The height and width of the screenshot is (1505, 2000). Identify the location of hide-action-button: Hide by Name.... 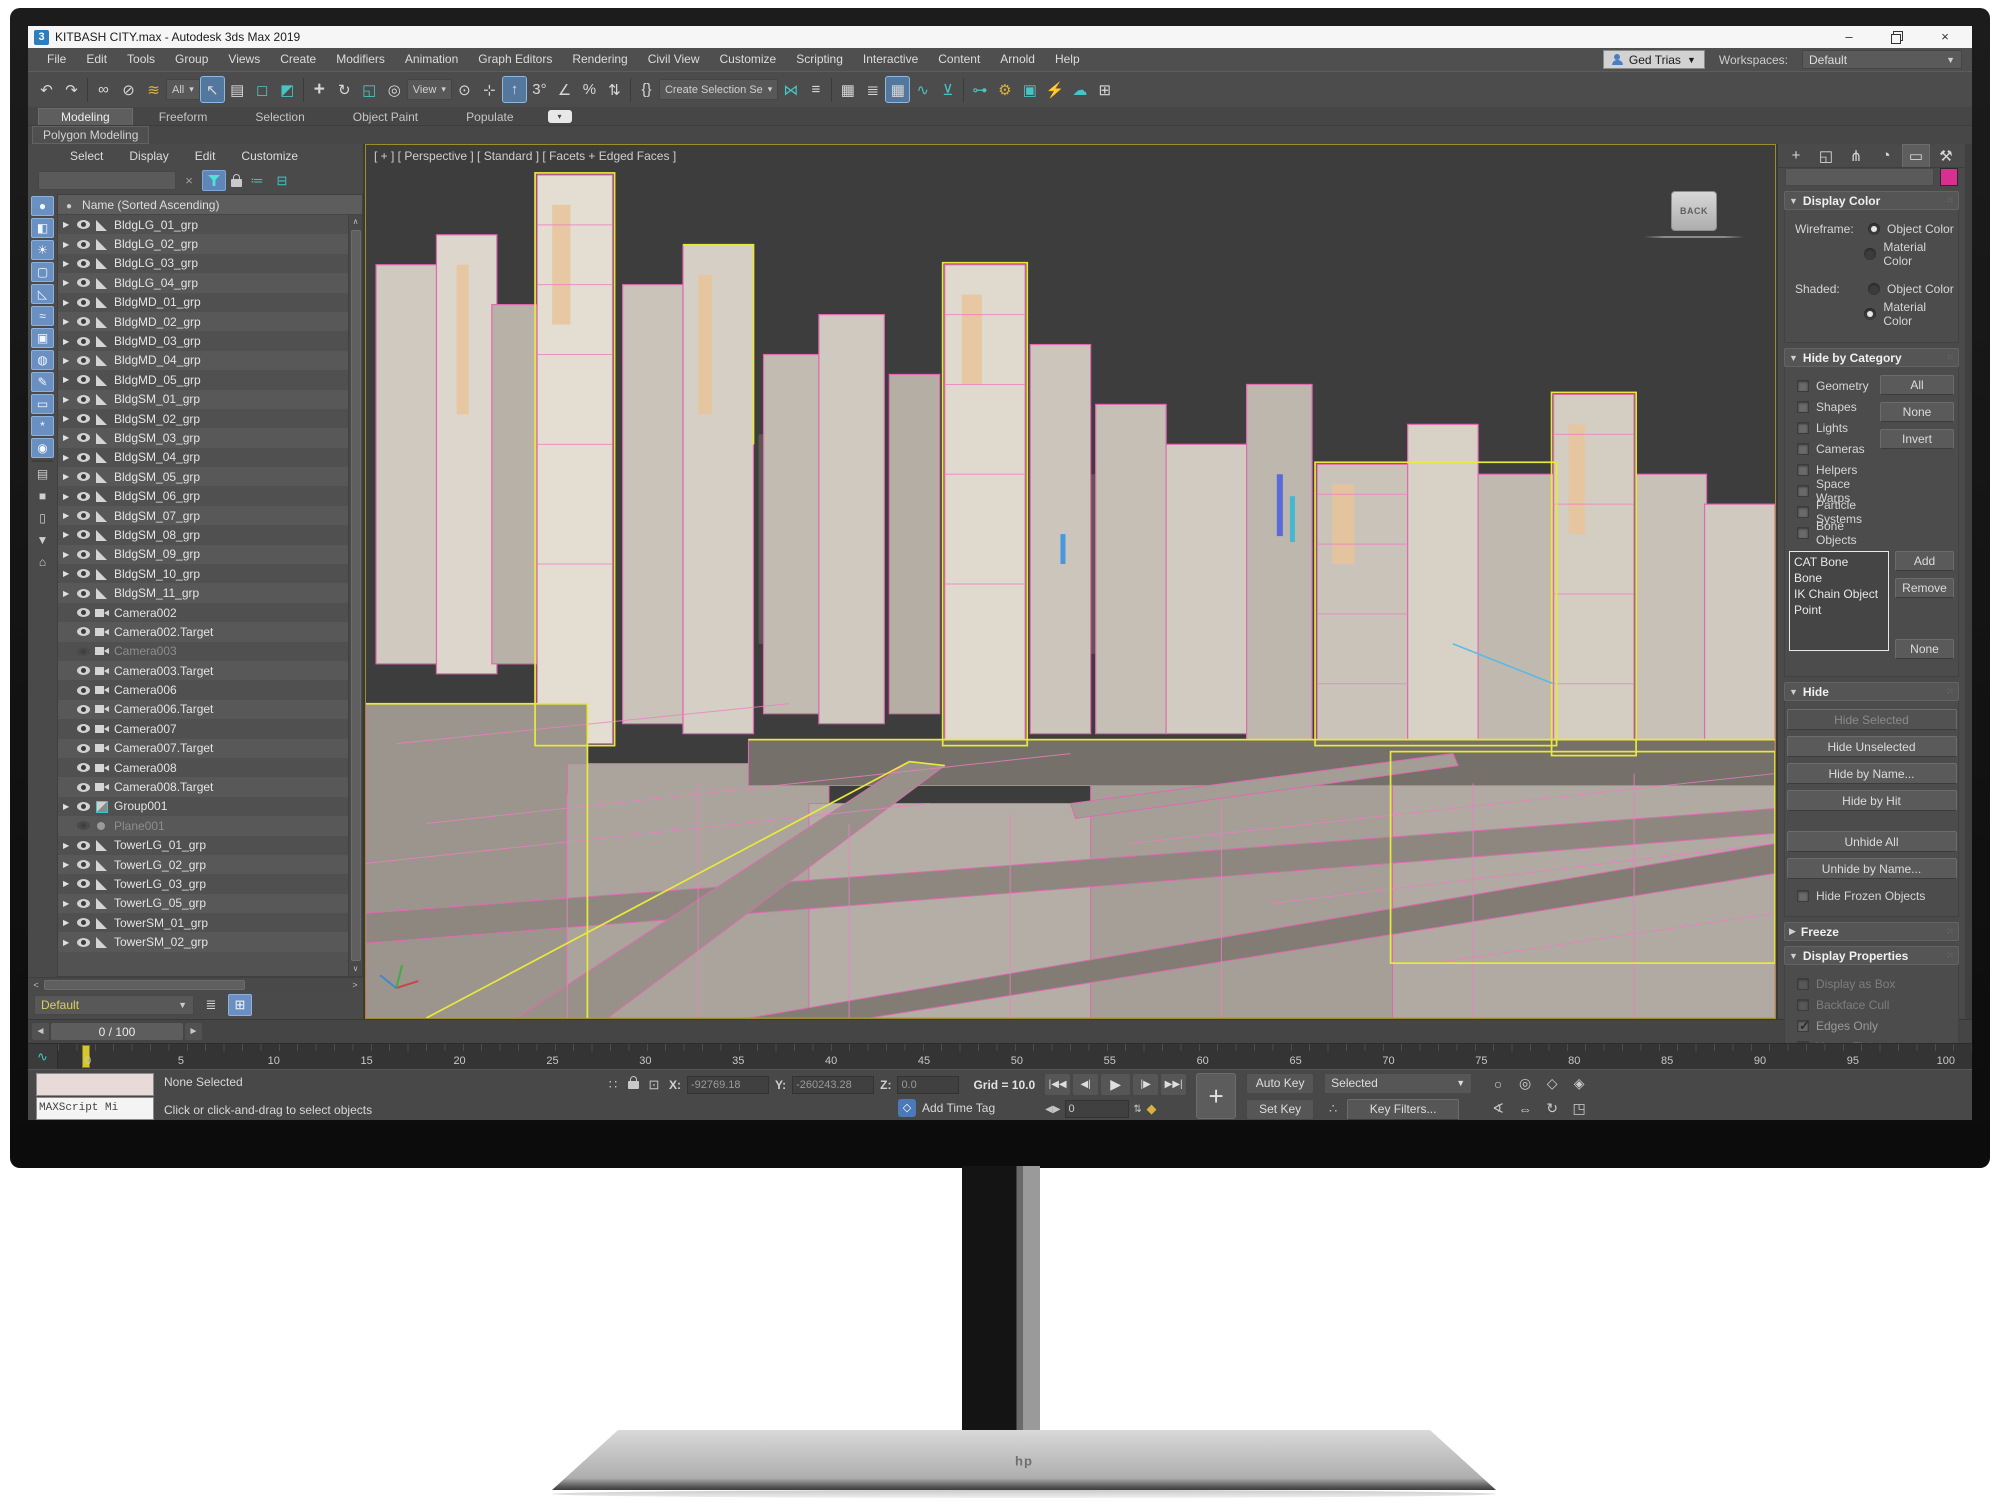
(1871, 773).